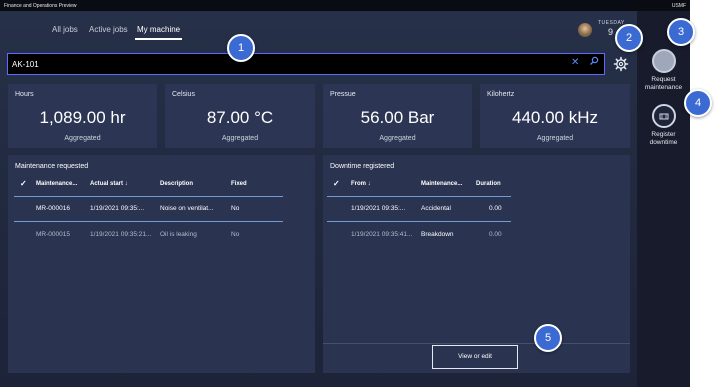  I want to click on table-cell: Oil is leaking, so click(178, 234).